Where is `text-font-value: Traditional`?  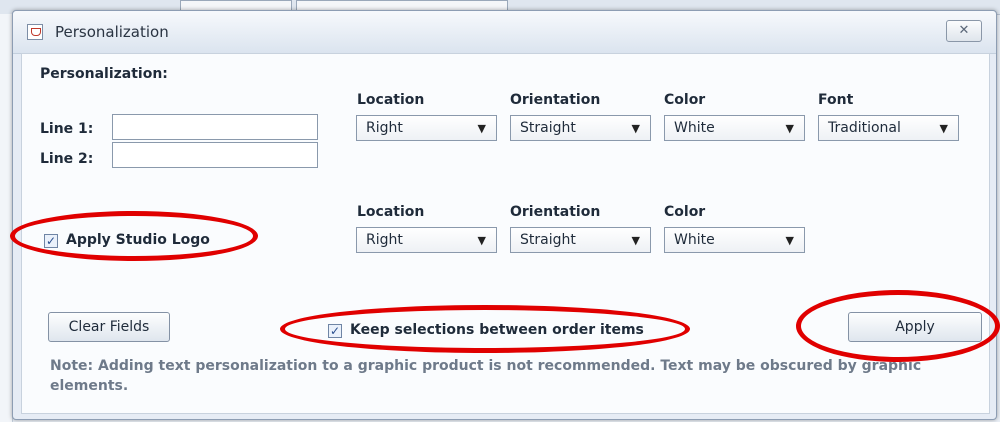 text-font-value: Traditional is located at coordinates (864, 128).